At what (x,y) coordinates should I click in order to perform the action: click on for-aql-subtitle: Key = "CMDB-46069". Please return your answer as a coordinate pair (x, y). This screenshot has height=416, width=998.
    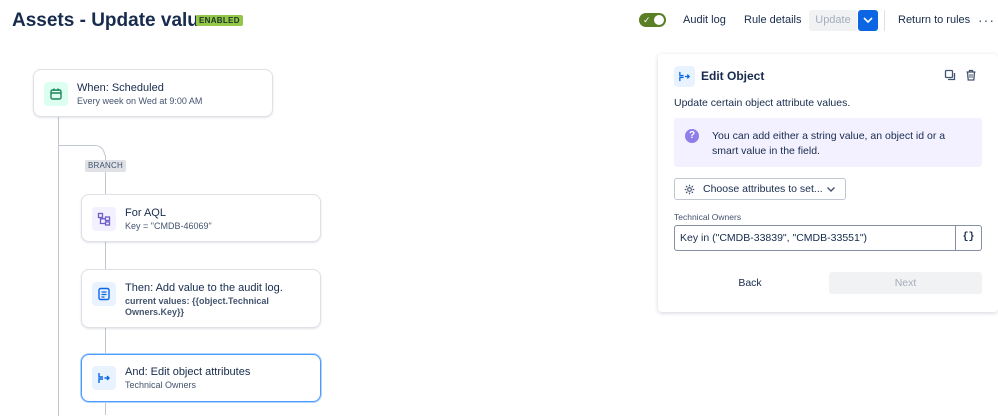
    Looking at the image, I should click on (168, 226).